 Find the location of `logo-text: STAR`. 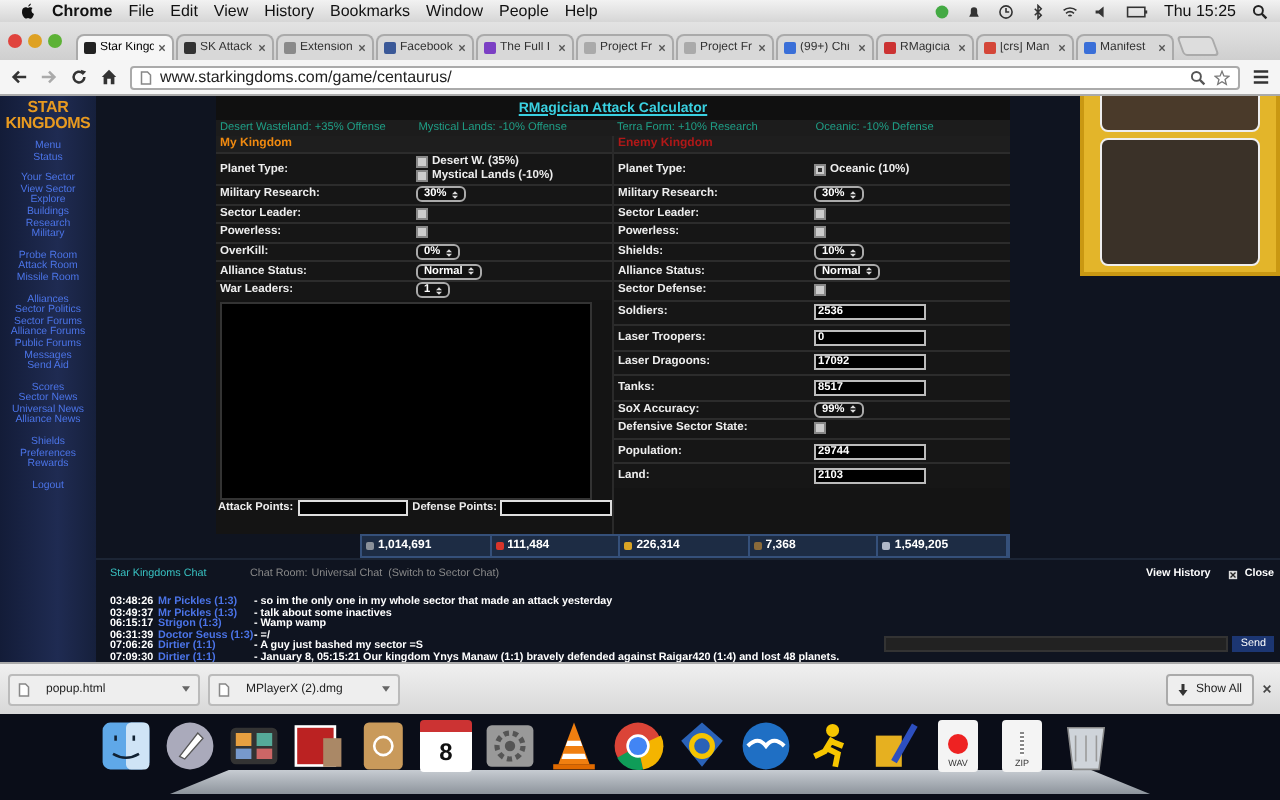

logo-text: STAR is located at coordinates (48, 108).